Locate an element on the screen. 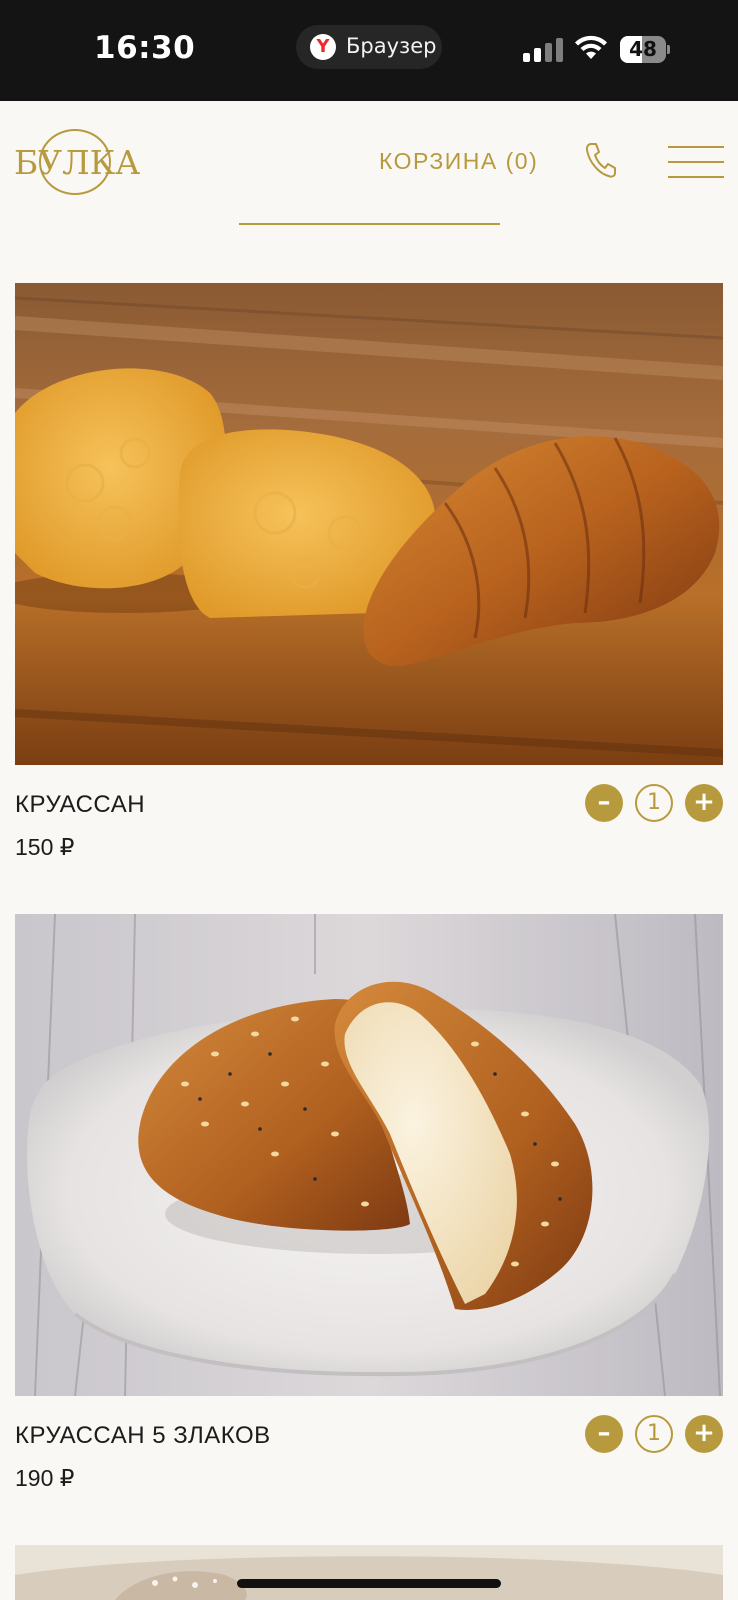  product-image is located at coordinates (369, 1572).